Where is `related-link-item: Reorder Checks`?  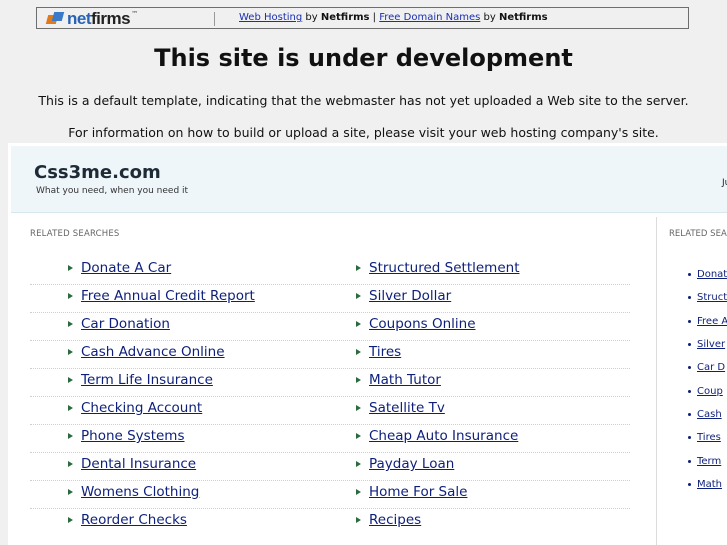 related-link-item: Reorder Checks is located at coordinates (127, 520).